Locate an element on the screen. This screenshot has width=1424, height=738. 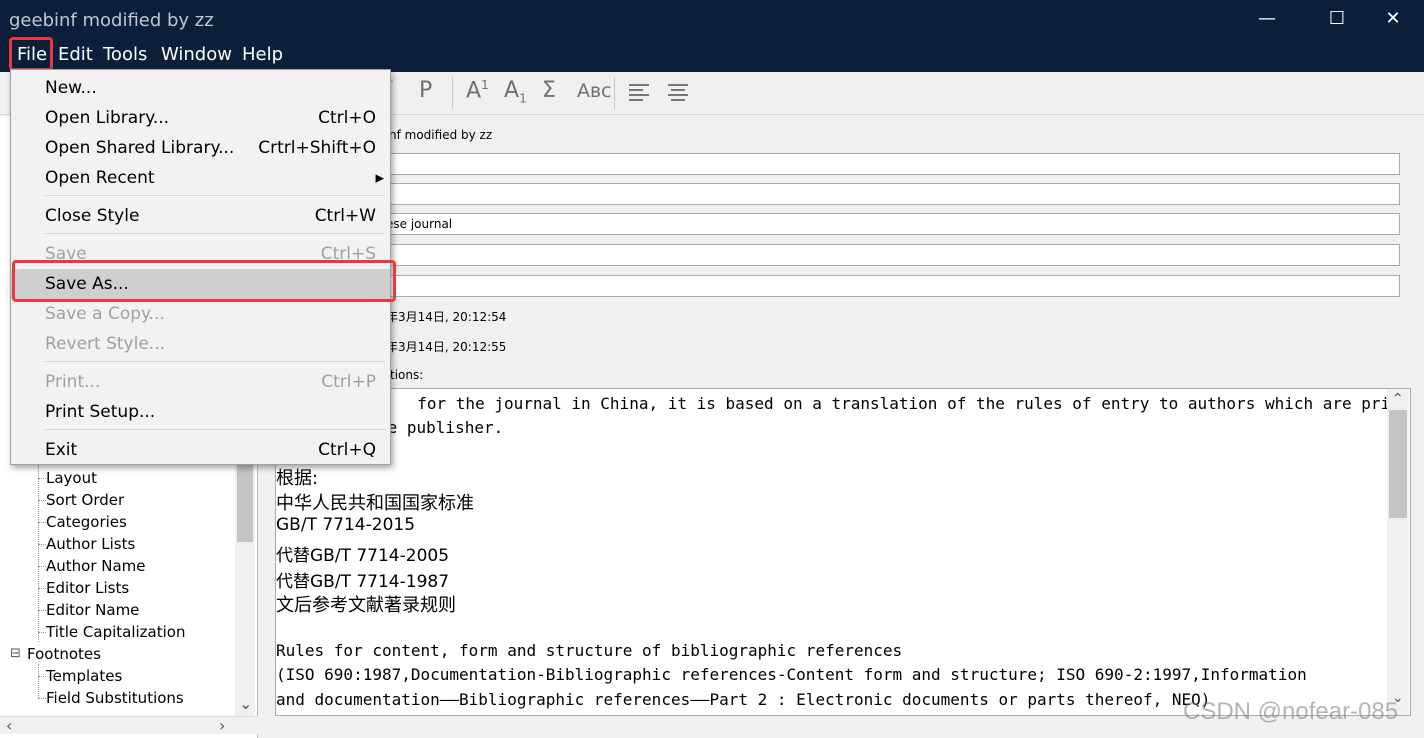
file-menu-highlight-box is located at coordinates (31, 54).